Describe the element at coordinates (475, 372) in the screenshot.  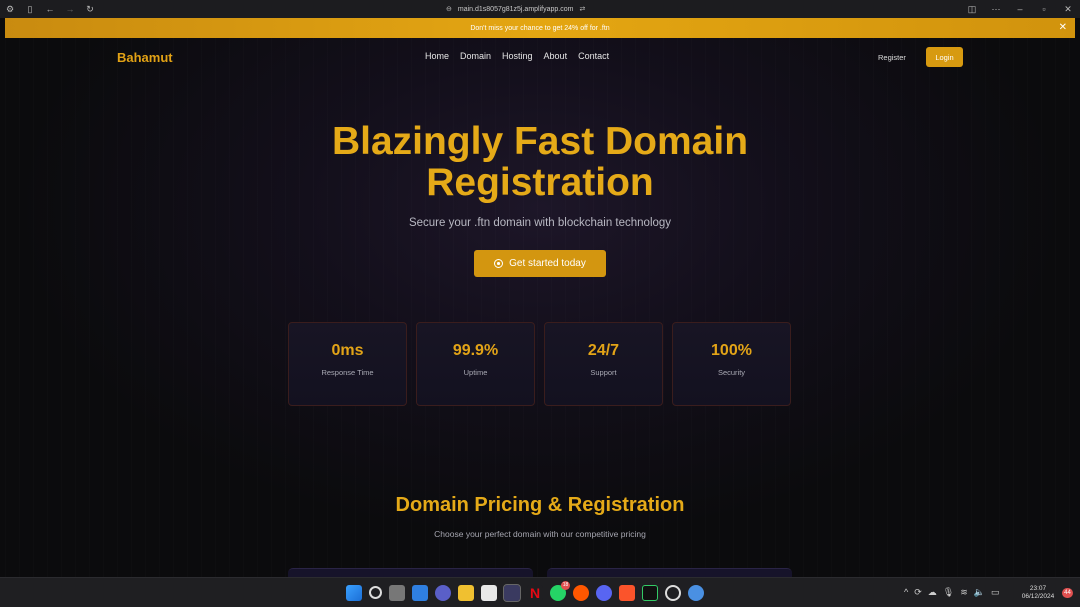
I see `stat-label: Uptime` at that location.